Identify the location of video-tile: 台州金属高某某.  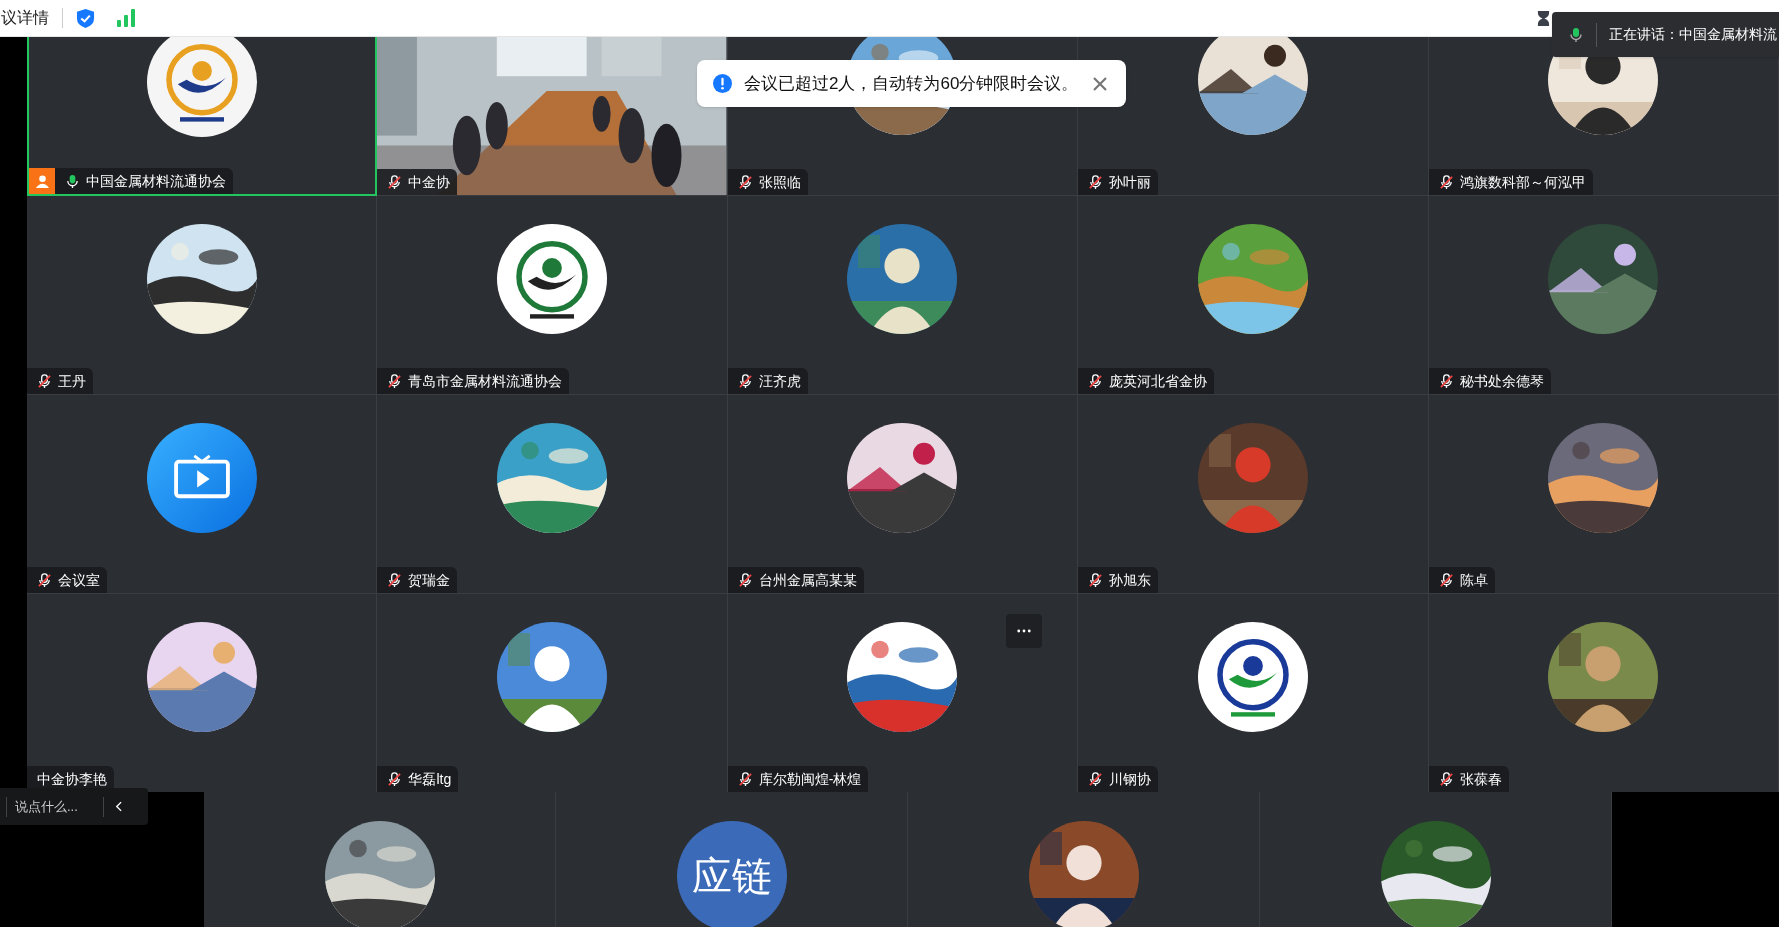
(903, 494).